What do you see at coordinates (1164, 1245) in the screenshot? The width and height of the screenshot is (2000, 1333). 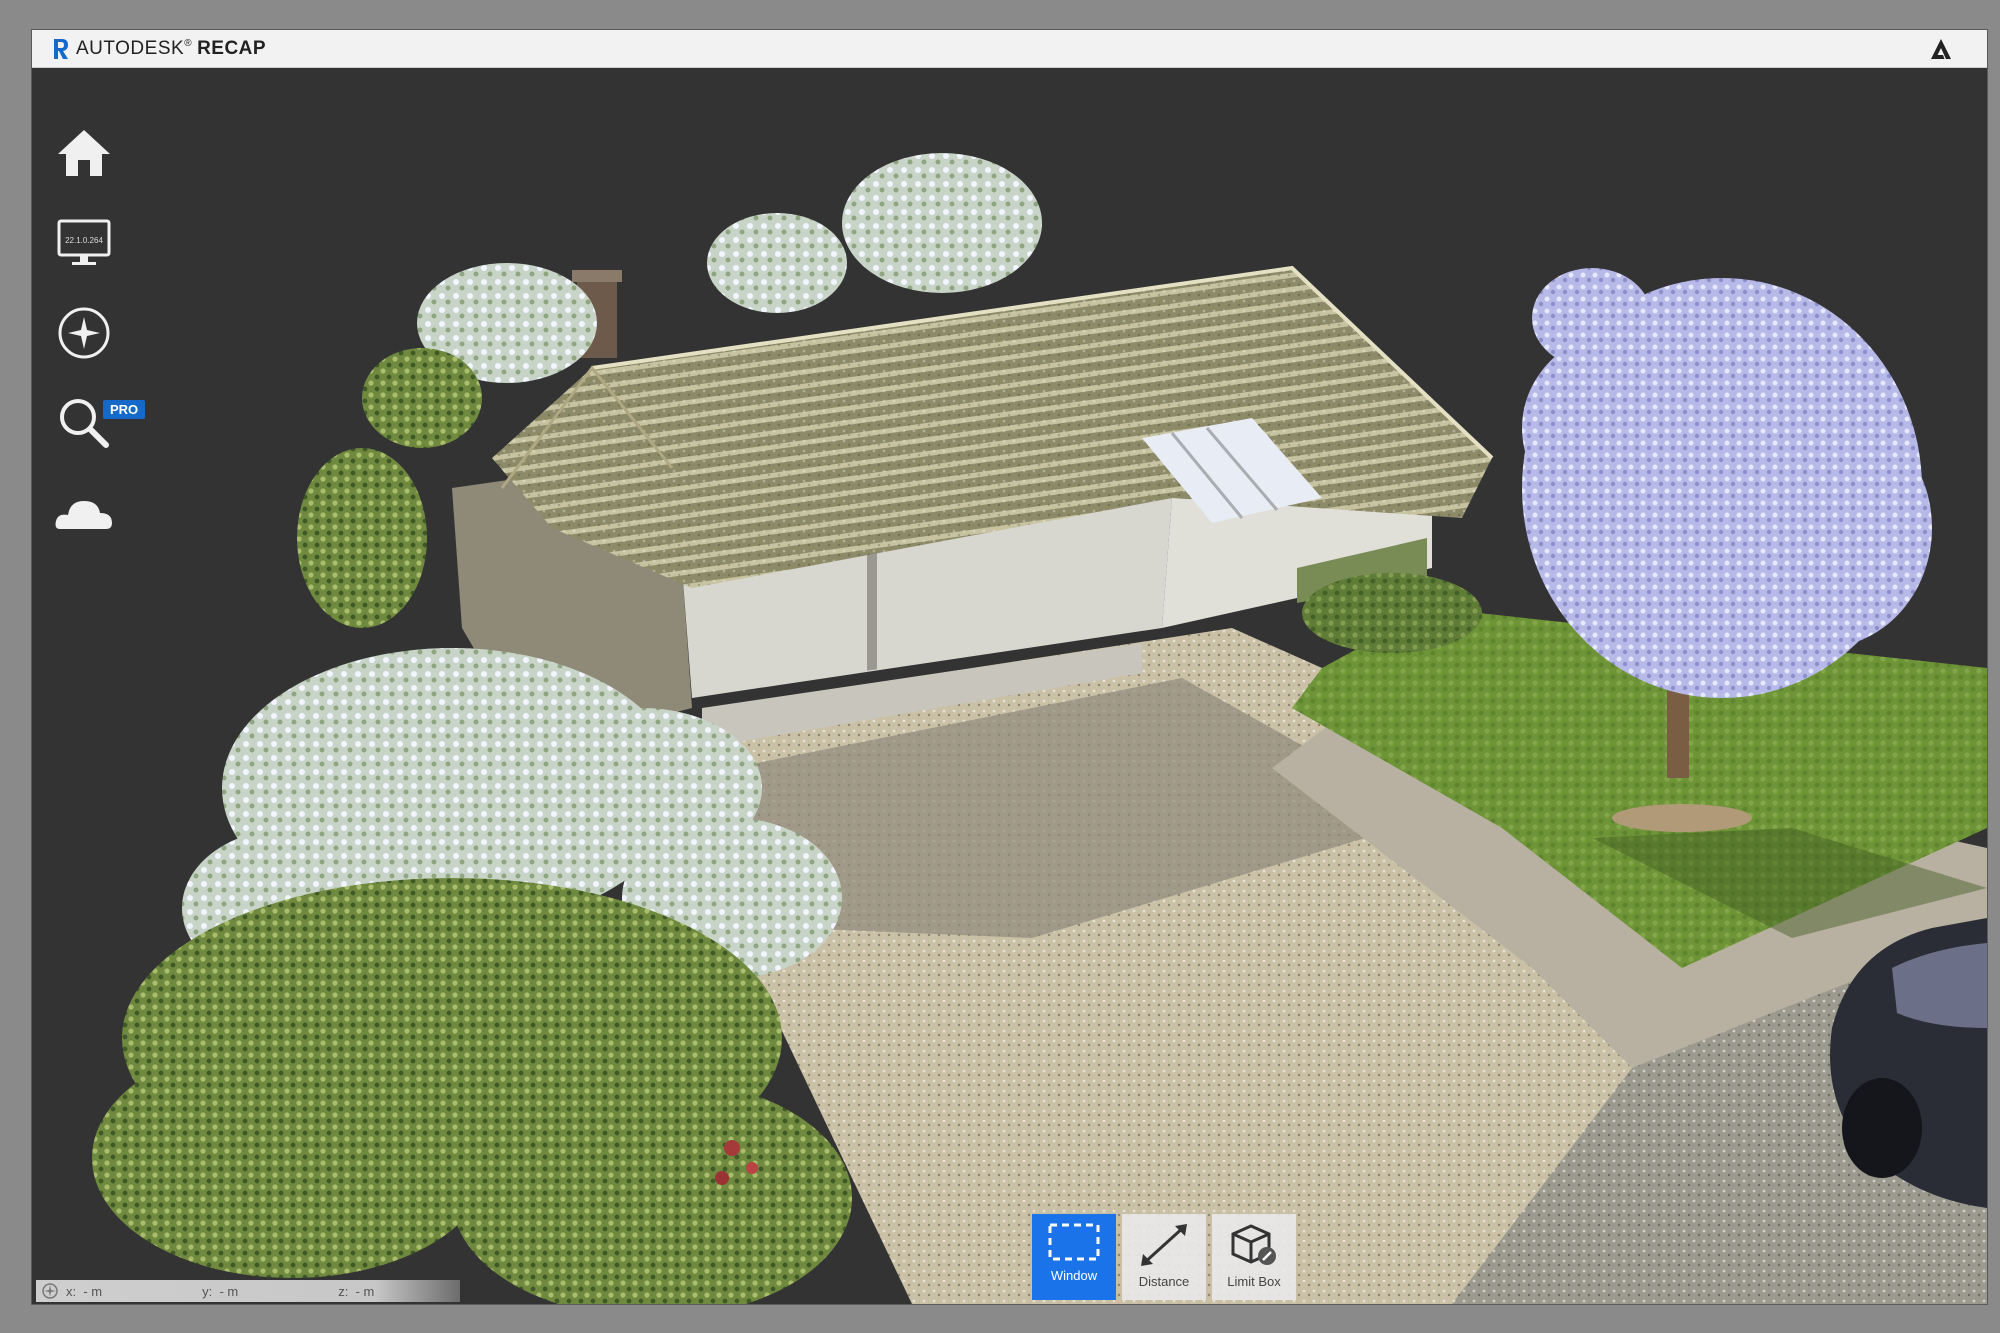 I see `distance-icon` at bounding box center [1164, 1245].